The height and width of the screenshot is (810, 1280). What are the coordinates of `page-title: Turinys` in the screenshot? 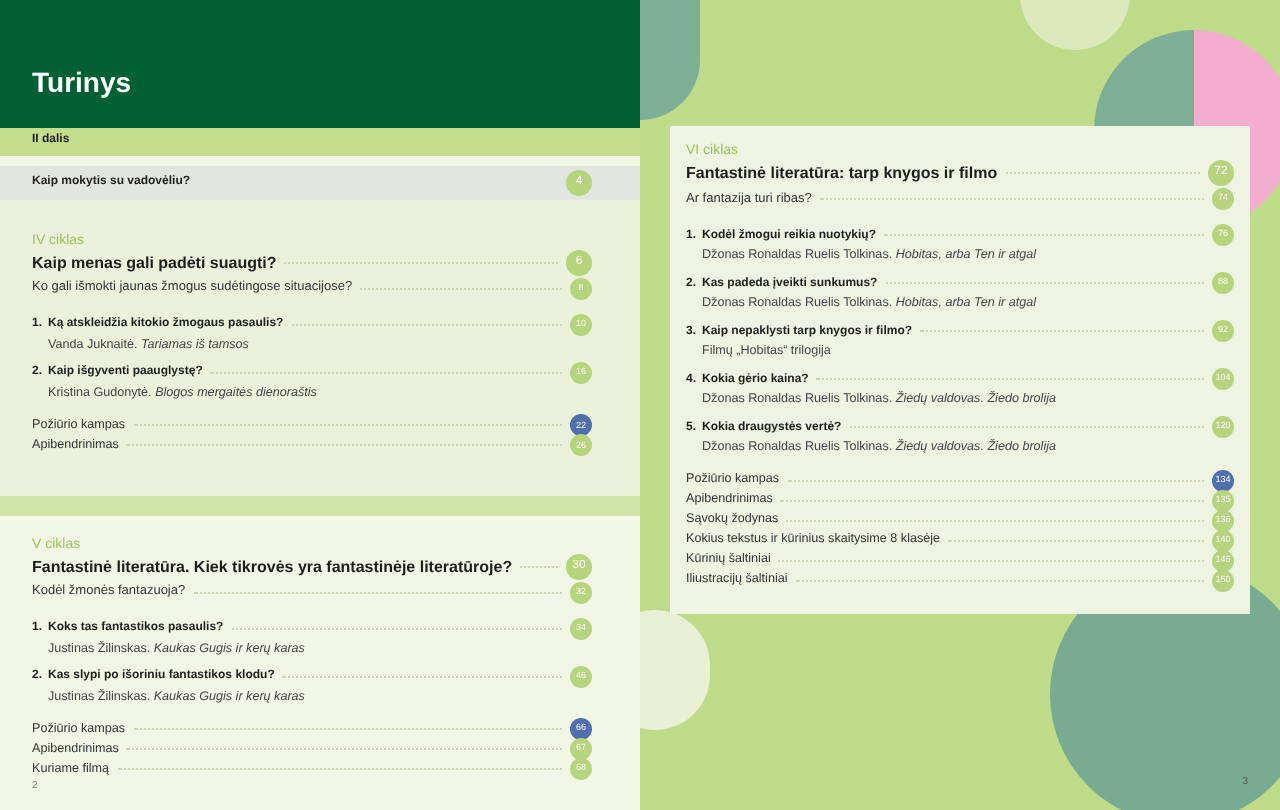 It's located at (82, 82).